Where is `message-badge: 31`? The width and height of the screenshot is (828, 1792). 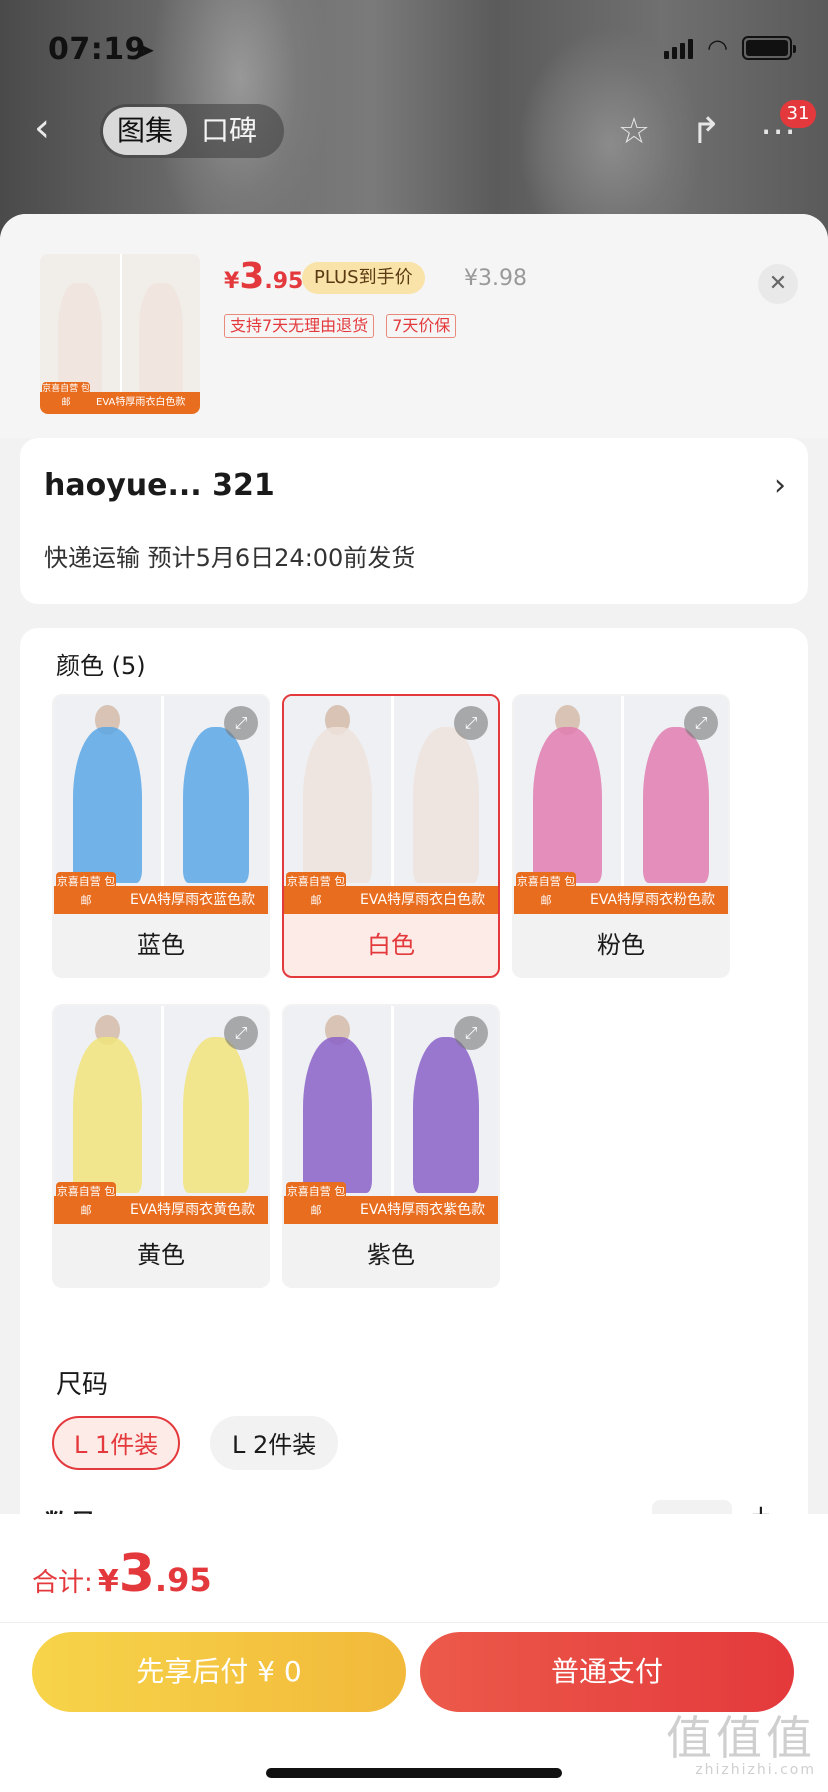
message-badge: 31 is located at coordinates (798, 114).